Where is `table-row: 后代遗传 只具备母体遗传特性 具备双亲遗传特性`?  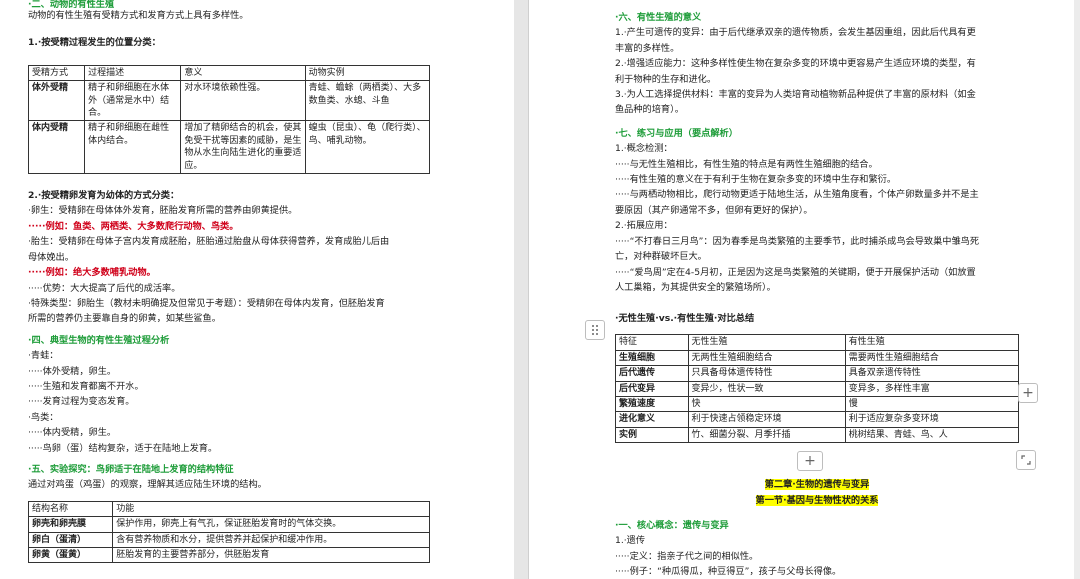 table-row: 后代遗传 只具备母体遗传特性 具备双亲遗传特性 is located at coordinates (817, 373).